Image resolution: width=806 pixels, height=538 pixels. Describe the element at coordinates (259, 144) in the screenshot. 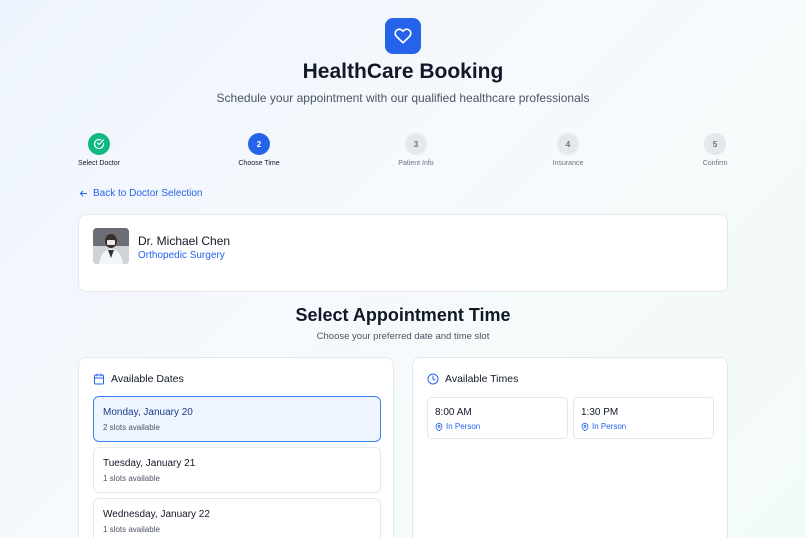

I see `step-number: 2` at that location.